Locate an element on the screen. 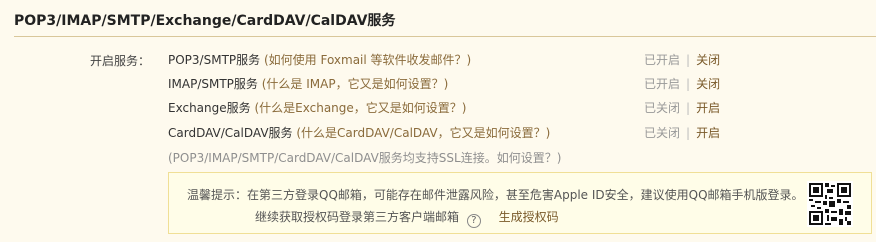 The image size is (876, 242). service-row-exchange: Exchange服务 (什么是Exchange，它又是如何设置？) is located at coordinates (317, 108).